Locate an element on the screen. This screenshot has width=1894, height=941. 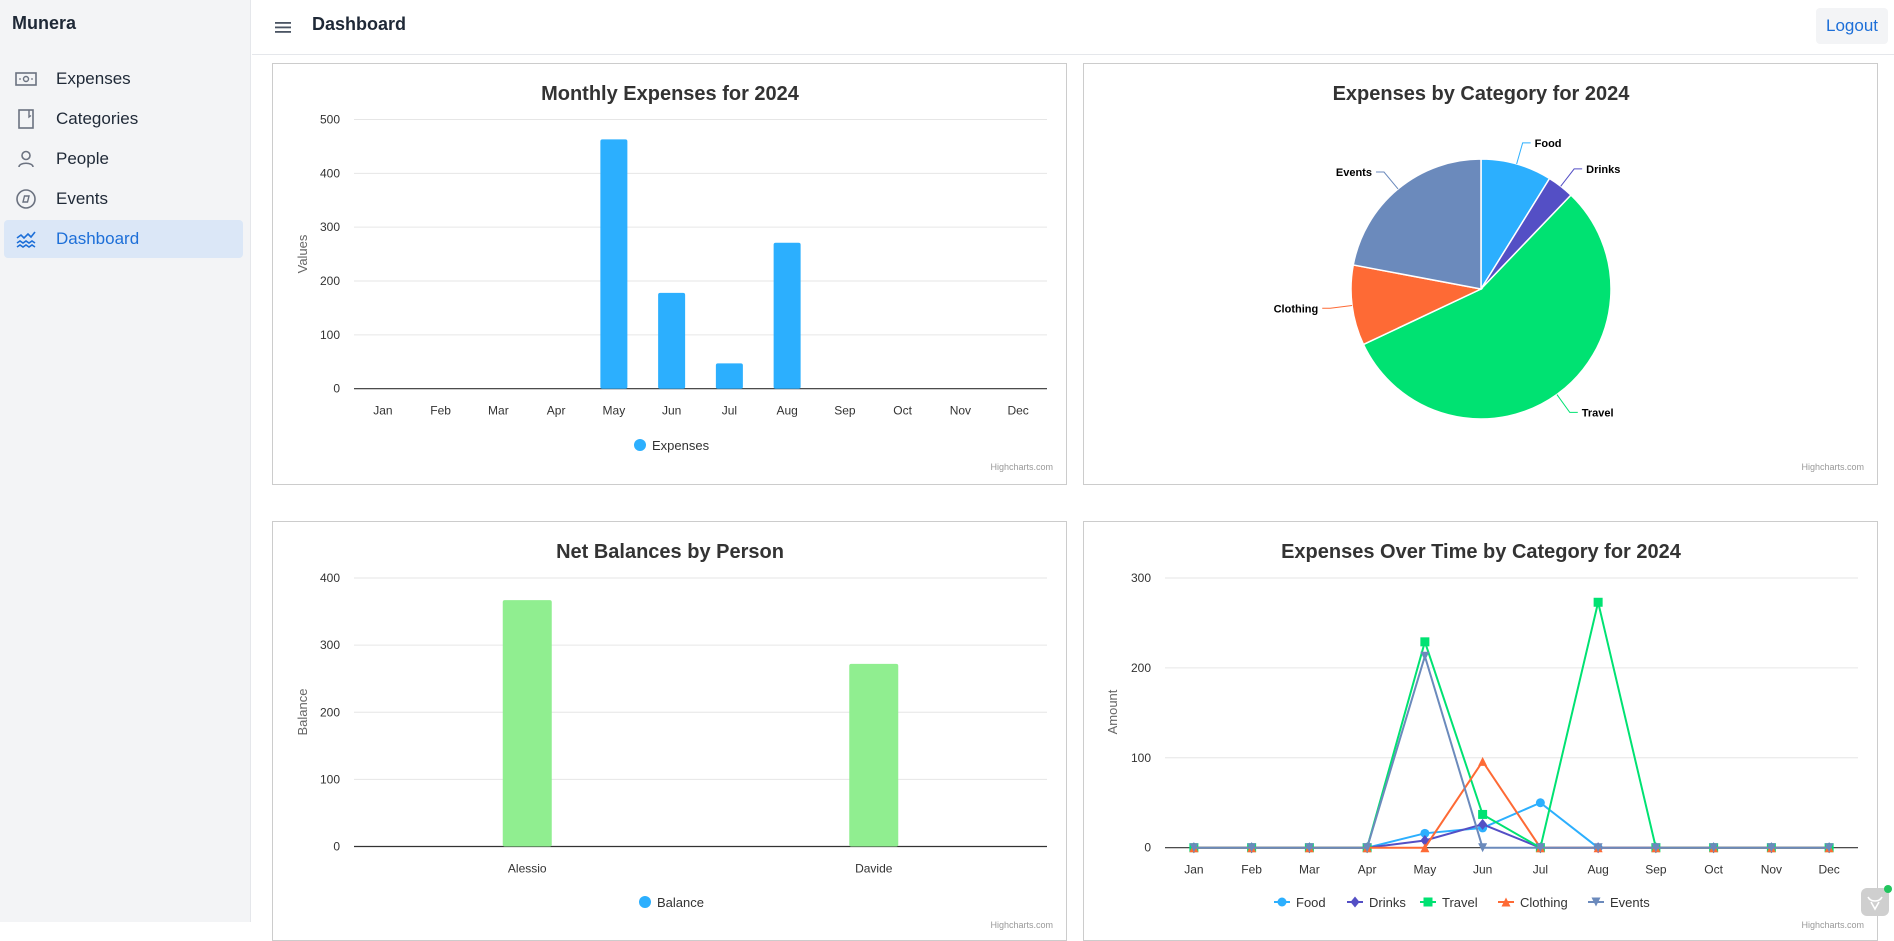
pie-label-food: Food is located at coordinates (1548, 144).